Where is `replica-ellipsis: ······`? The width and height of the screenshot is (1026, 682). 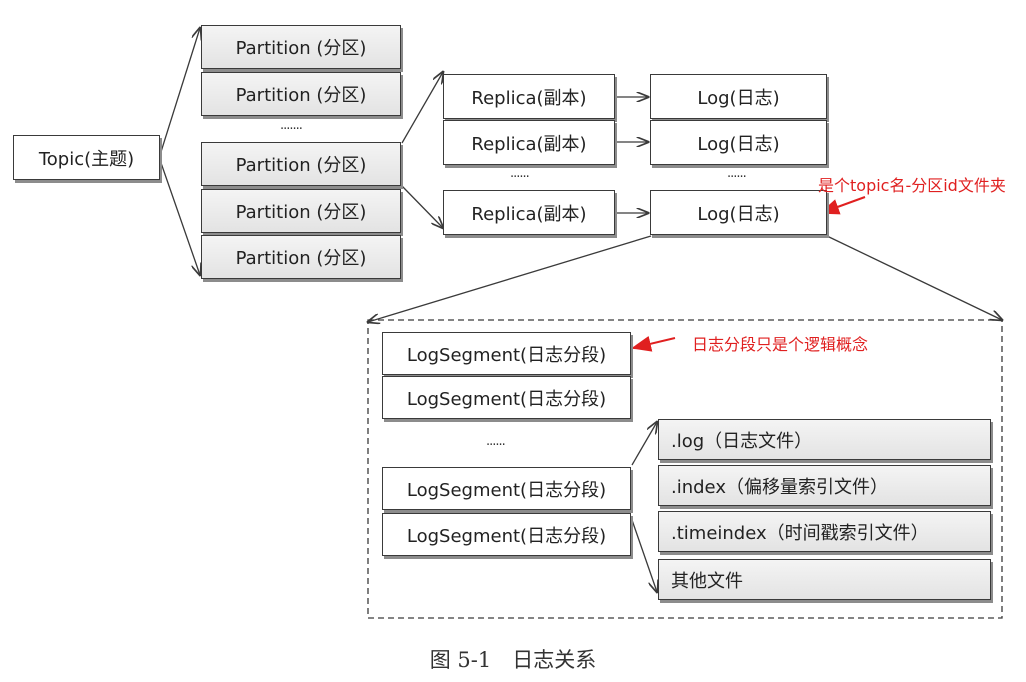
replica-ellipsis: ······ is located at coordinates (520, 177).